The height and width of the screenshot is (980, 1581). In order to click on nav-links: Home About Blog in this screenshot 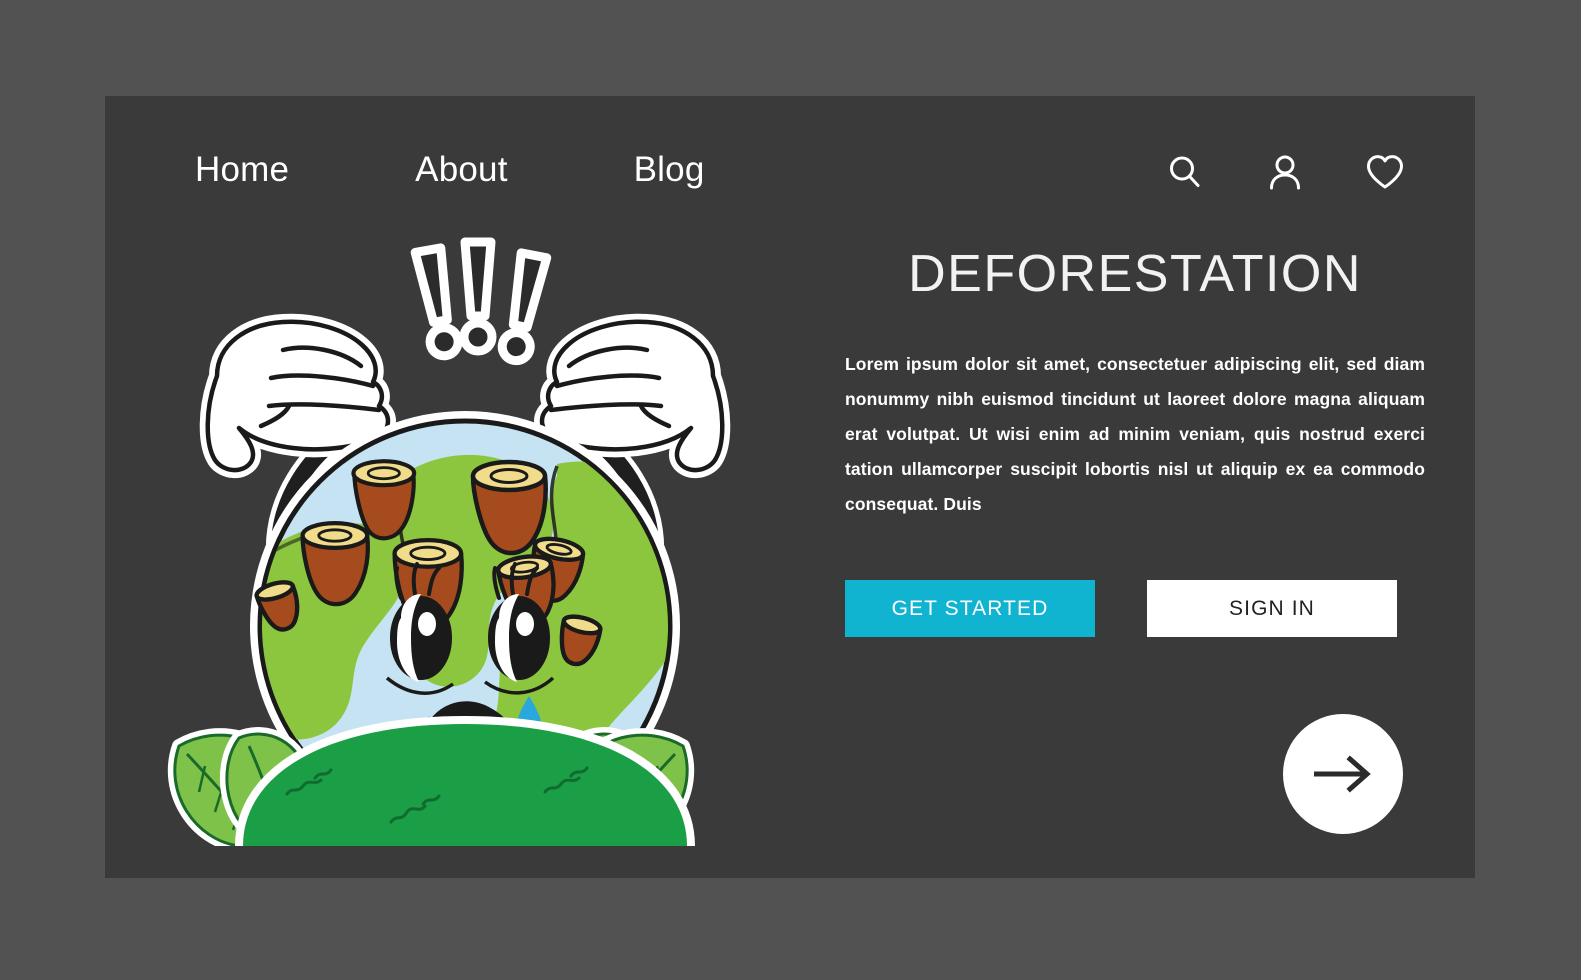, I will do `click(450, 170)`.